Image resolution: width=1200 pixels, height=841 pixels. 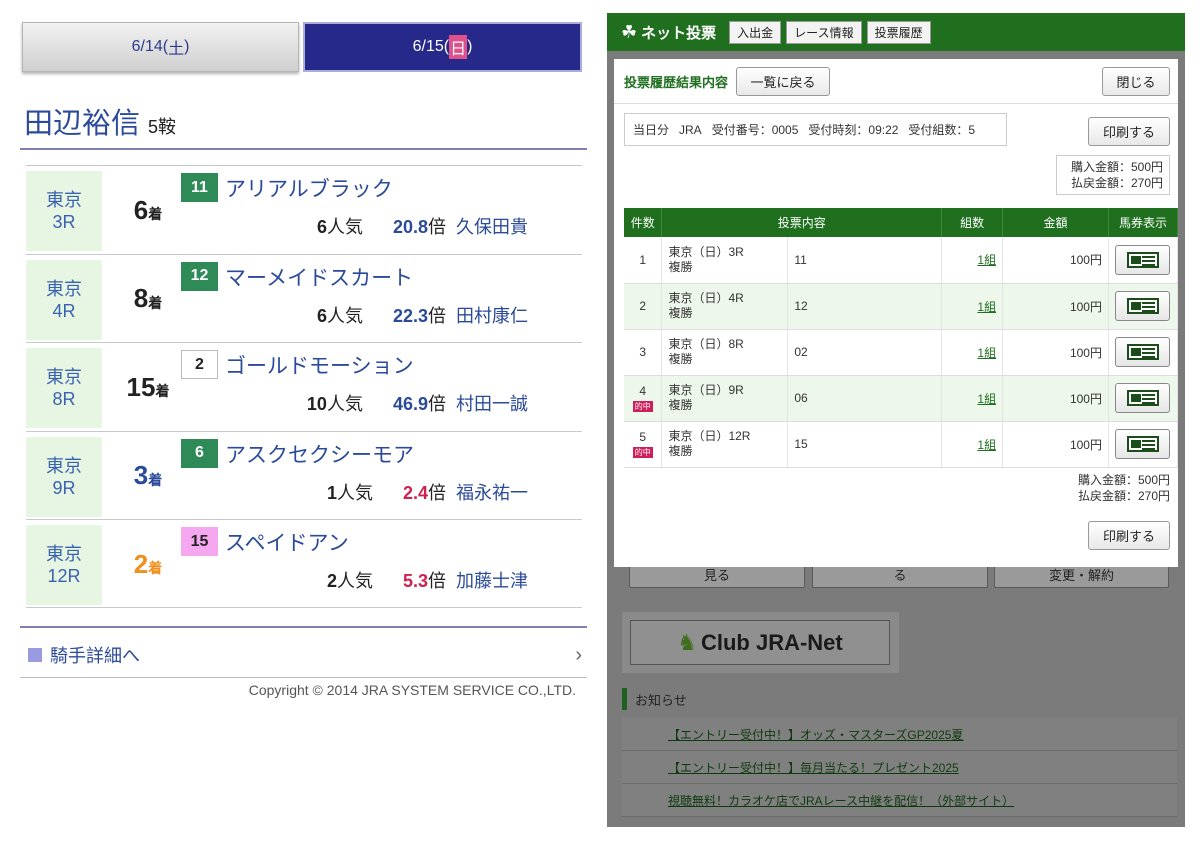 I want to click on bet-count: 1, so click(x=643, y=259).